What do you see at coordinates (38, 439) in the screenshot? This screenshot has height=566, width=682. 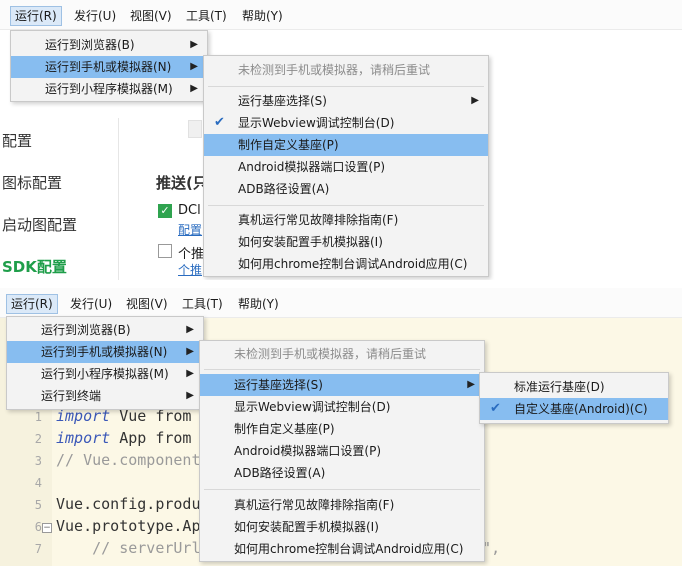 I see `line-number: 2` at bounding box center [38, 439].